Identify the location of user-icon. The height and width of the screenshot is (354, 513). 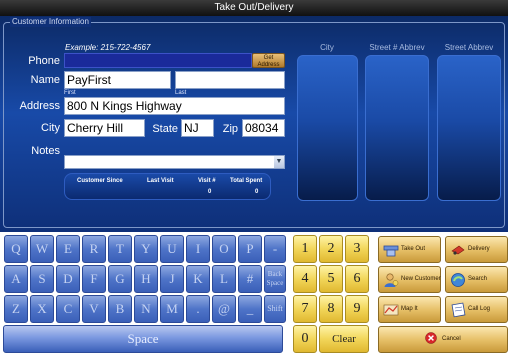
(391, 280).